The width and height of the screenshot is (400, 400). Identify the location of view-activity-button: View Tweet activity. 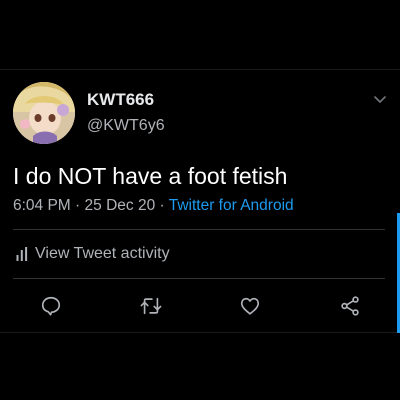
(93, 254).